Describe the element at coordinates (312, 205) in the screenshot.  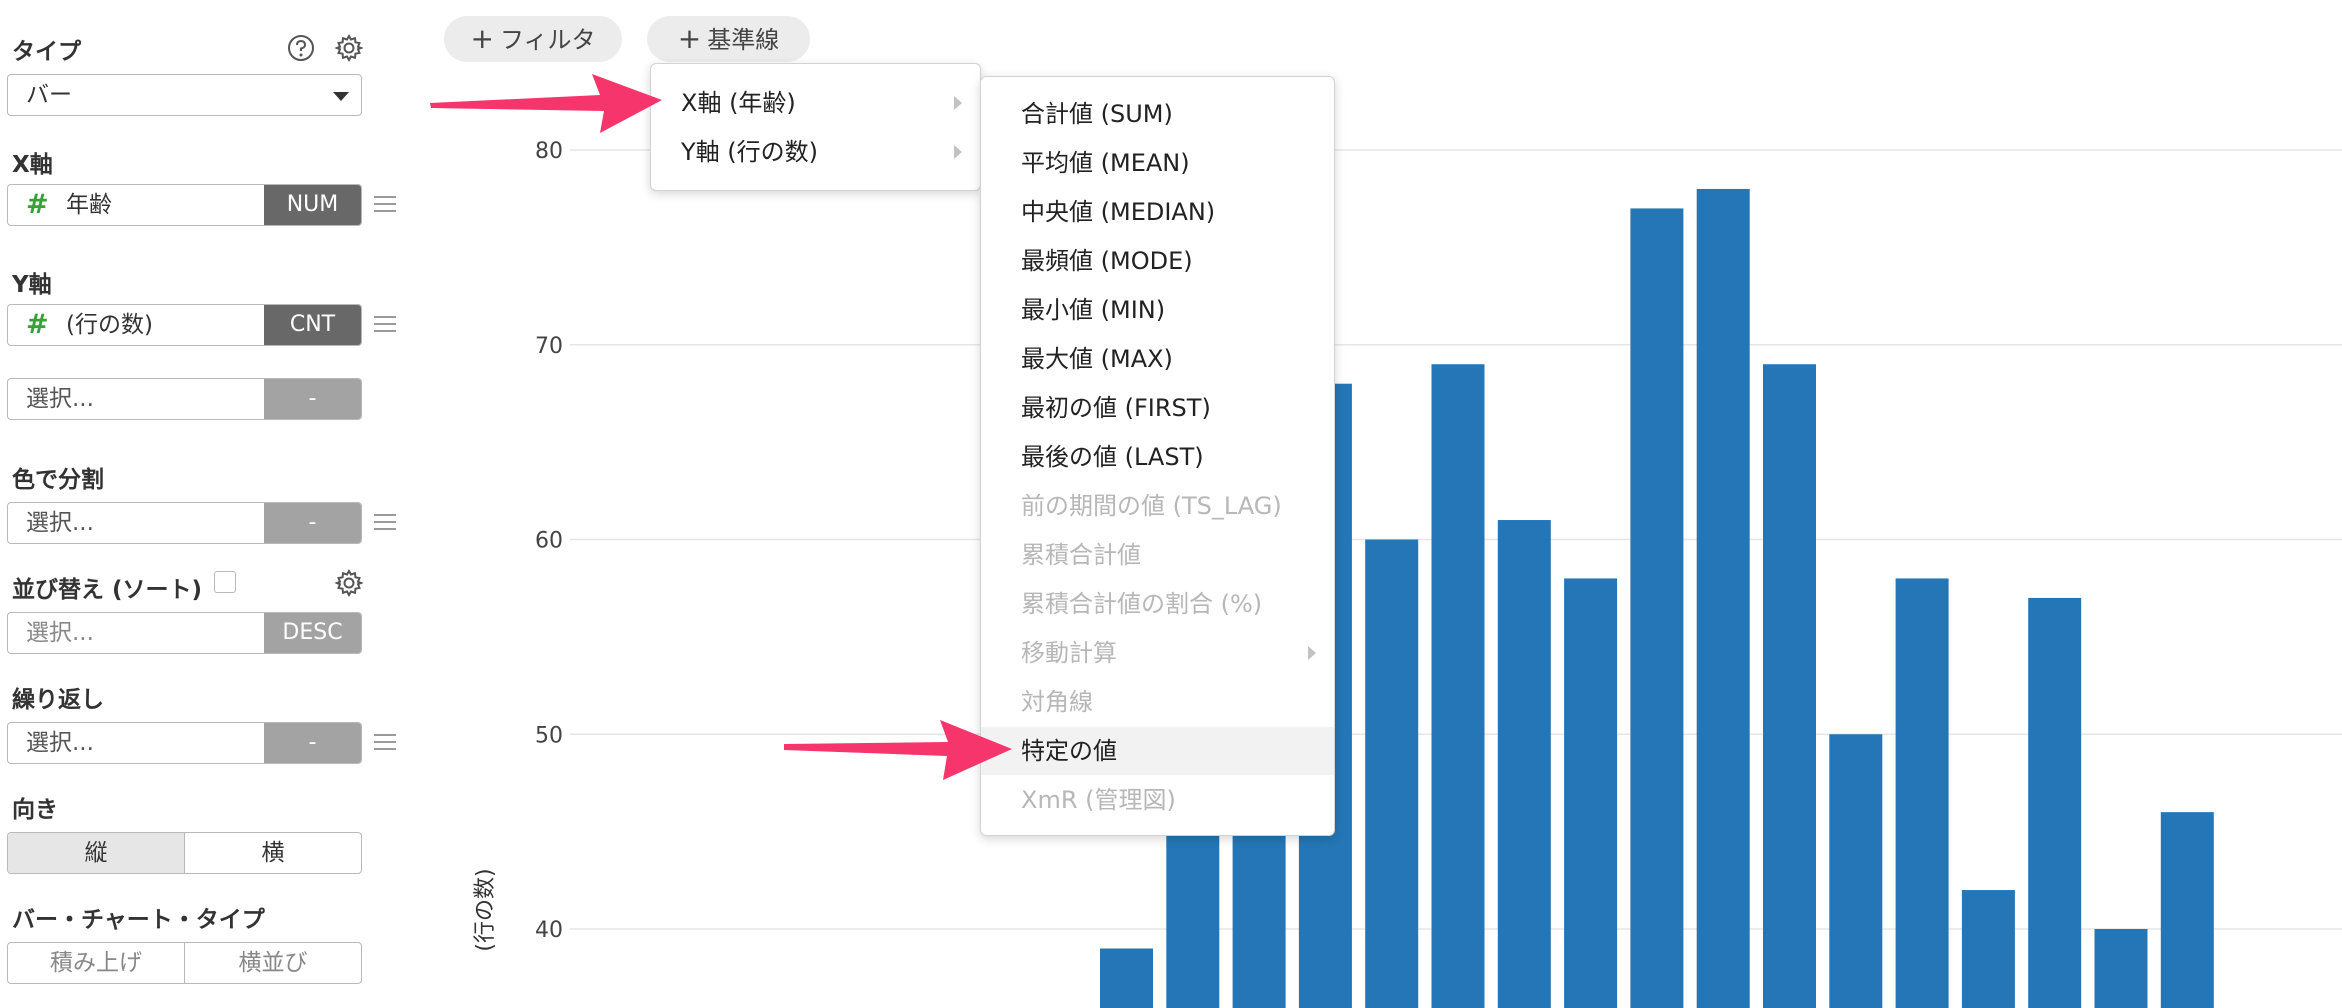
I see `x-axis-type-tag: NUM` at that location.